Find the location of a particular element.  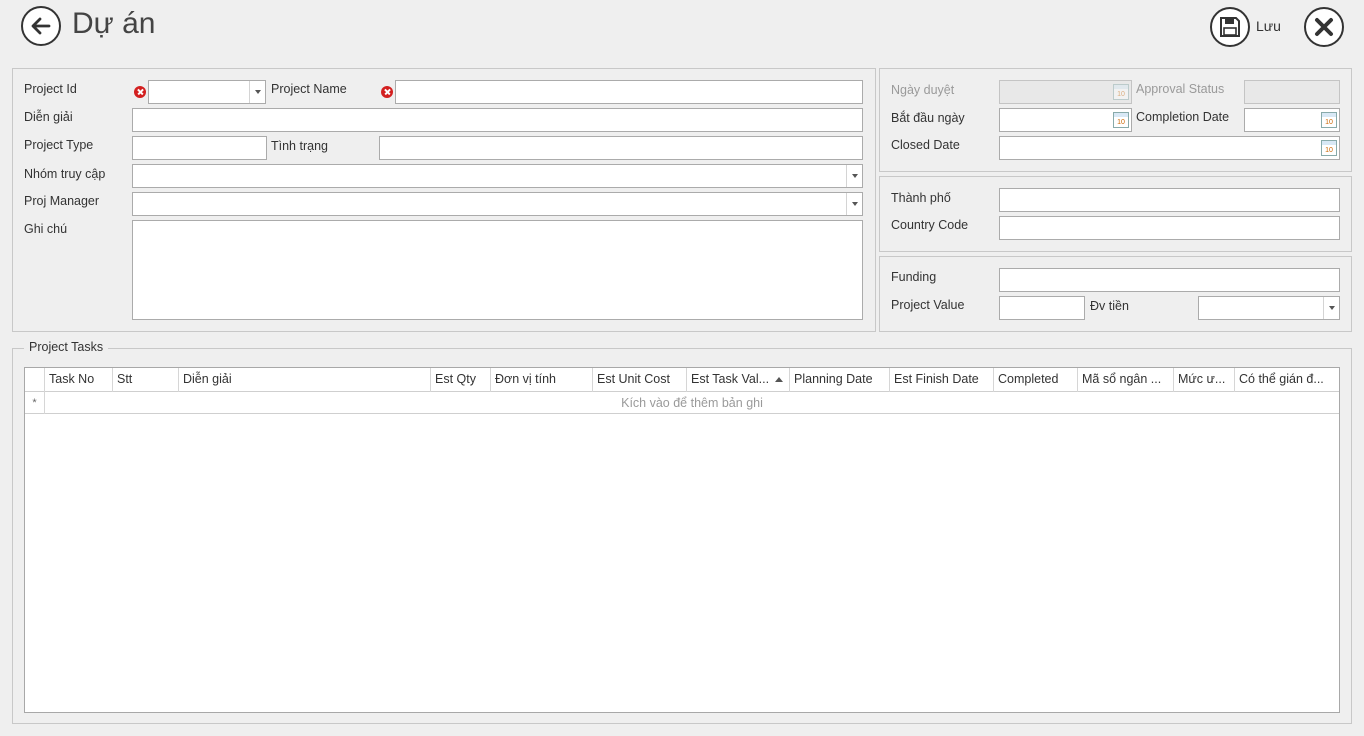

column-header-task-no: Task No is located at coordinates (79, 380).